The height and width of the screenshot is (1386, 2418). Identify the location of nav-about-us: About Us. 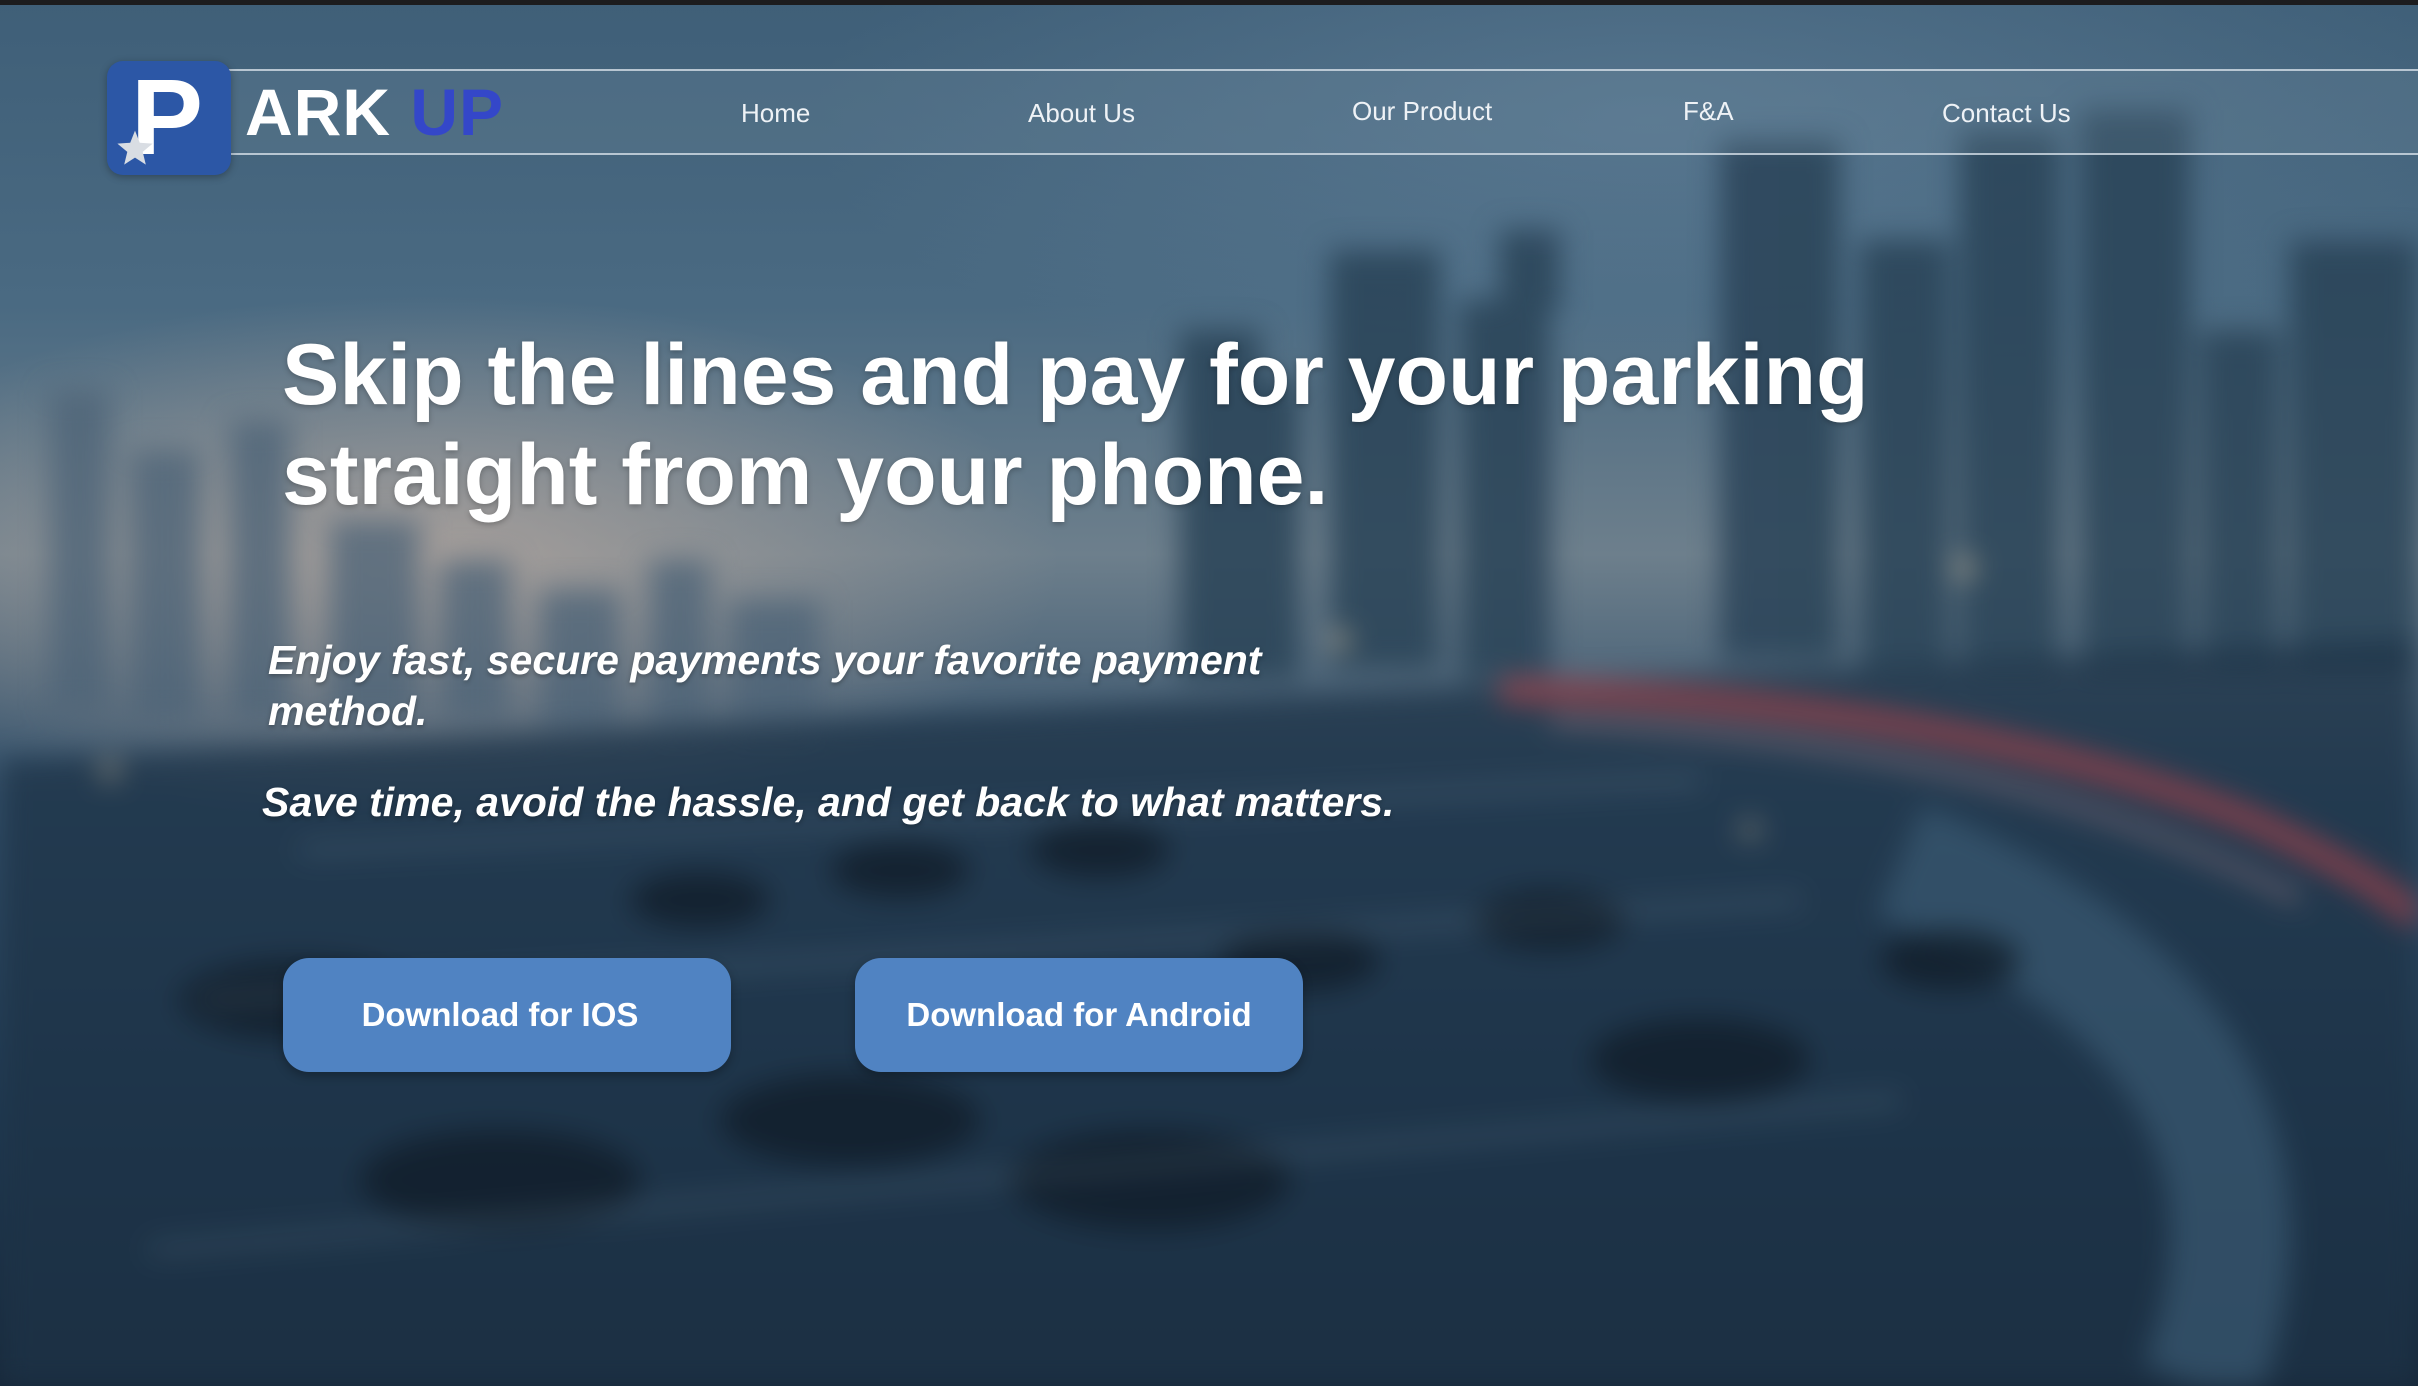
(1081, 113).